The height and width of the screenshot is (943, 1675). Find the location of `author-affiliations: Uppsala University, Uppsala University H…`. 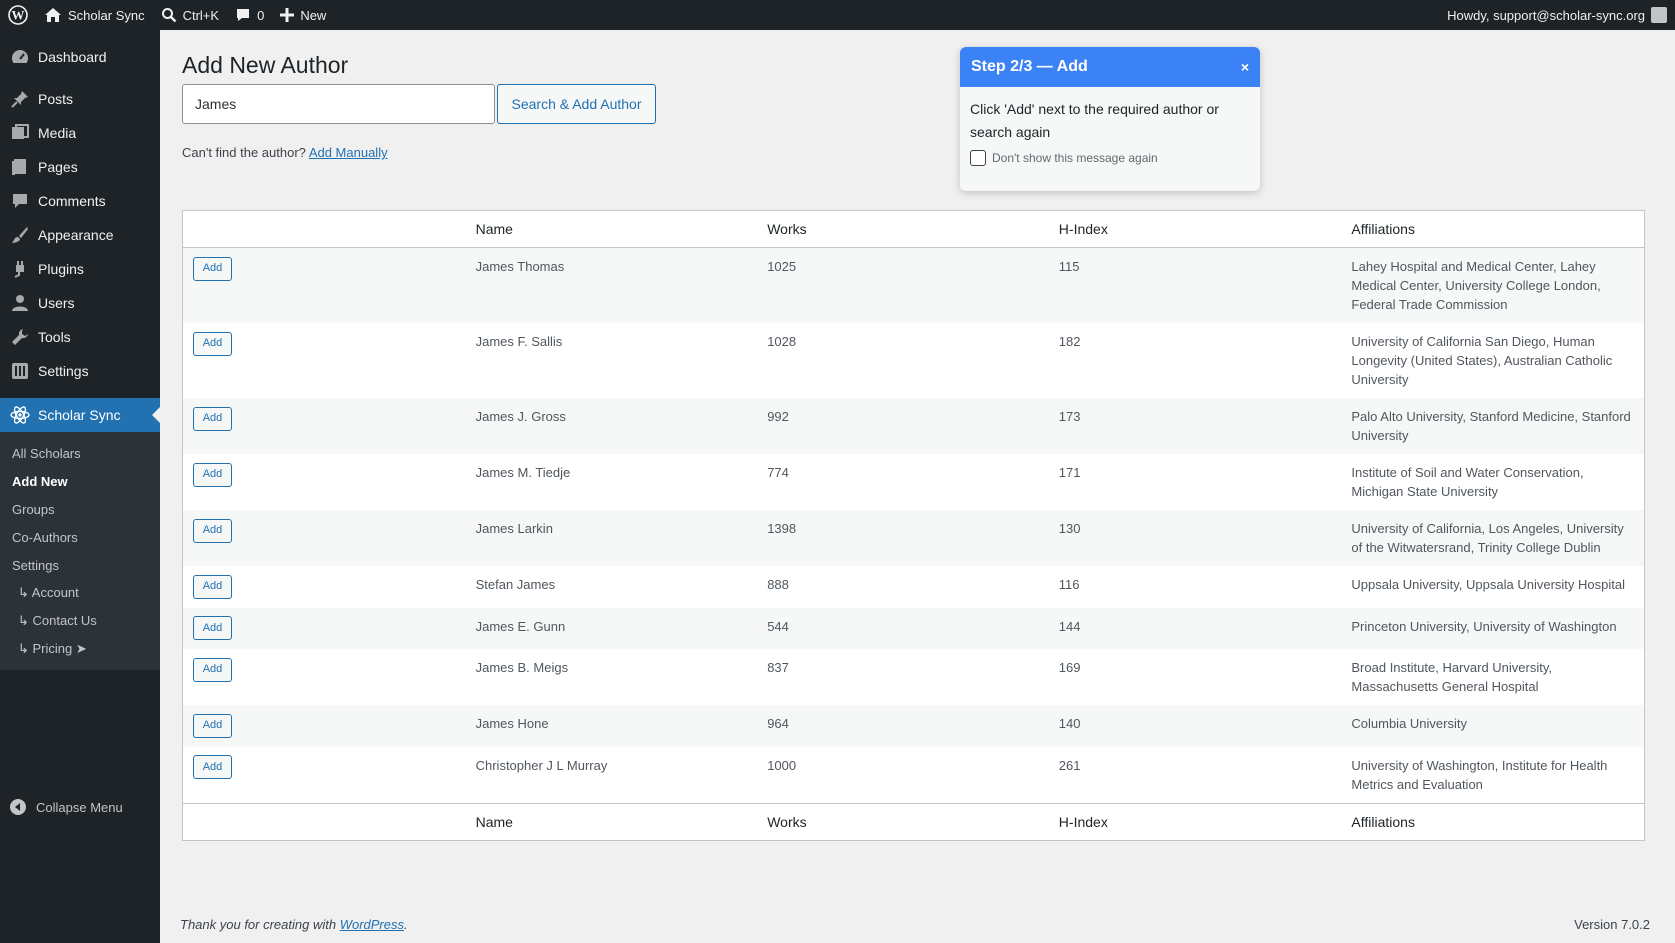

author-affiliations: Uppsala University, Uppsala University H… is located at coordinates (1488, 584).